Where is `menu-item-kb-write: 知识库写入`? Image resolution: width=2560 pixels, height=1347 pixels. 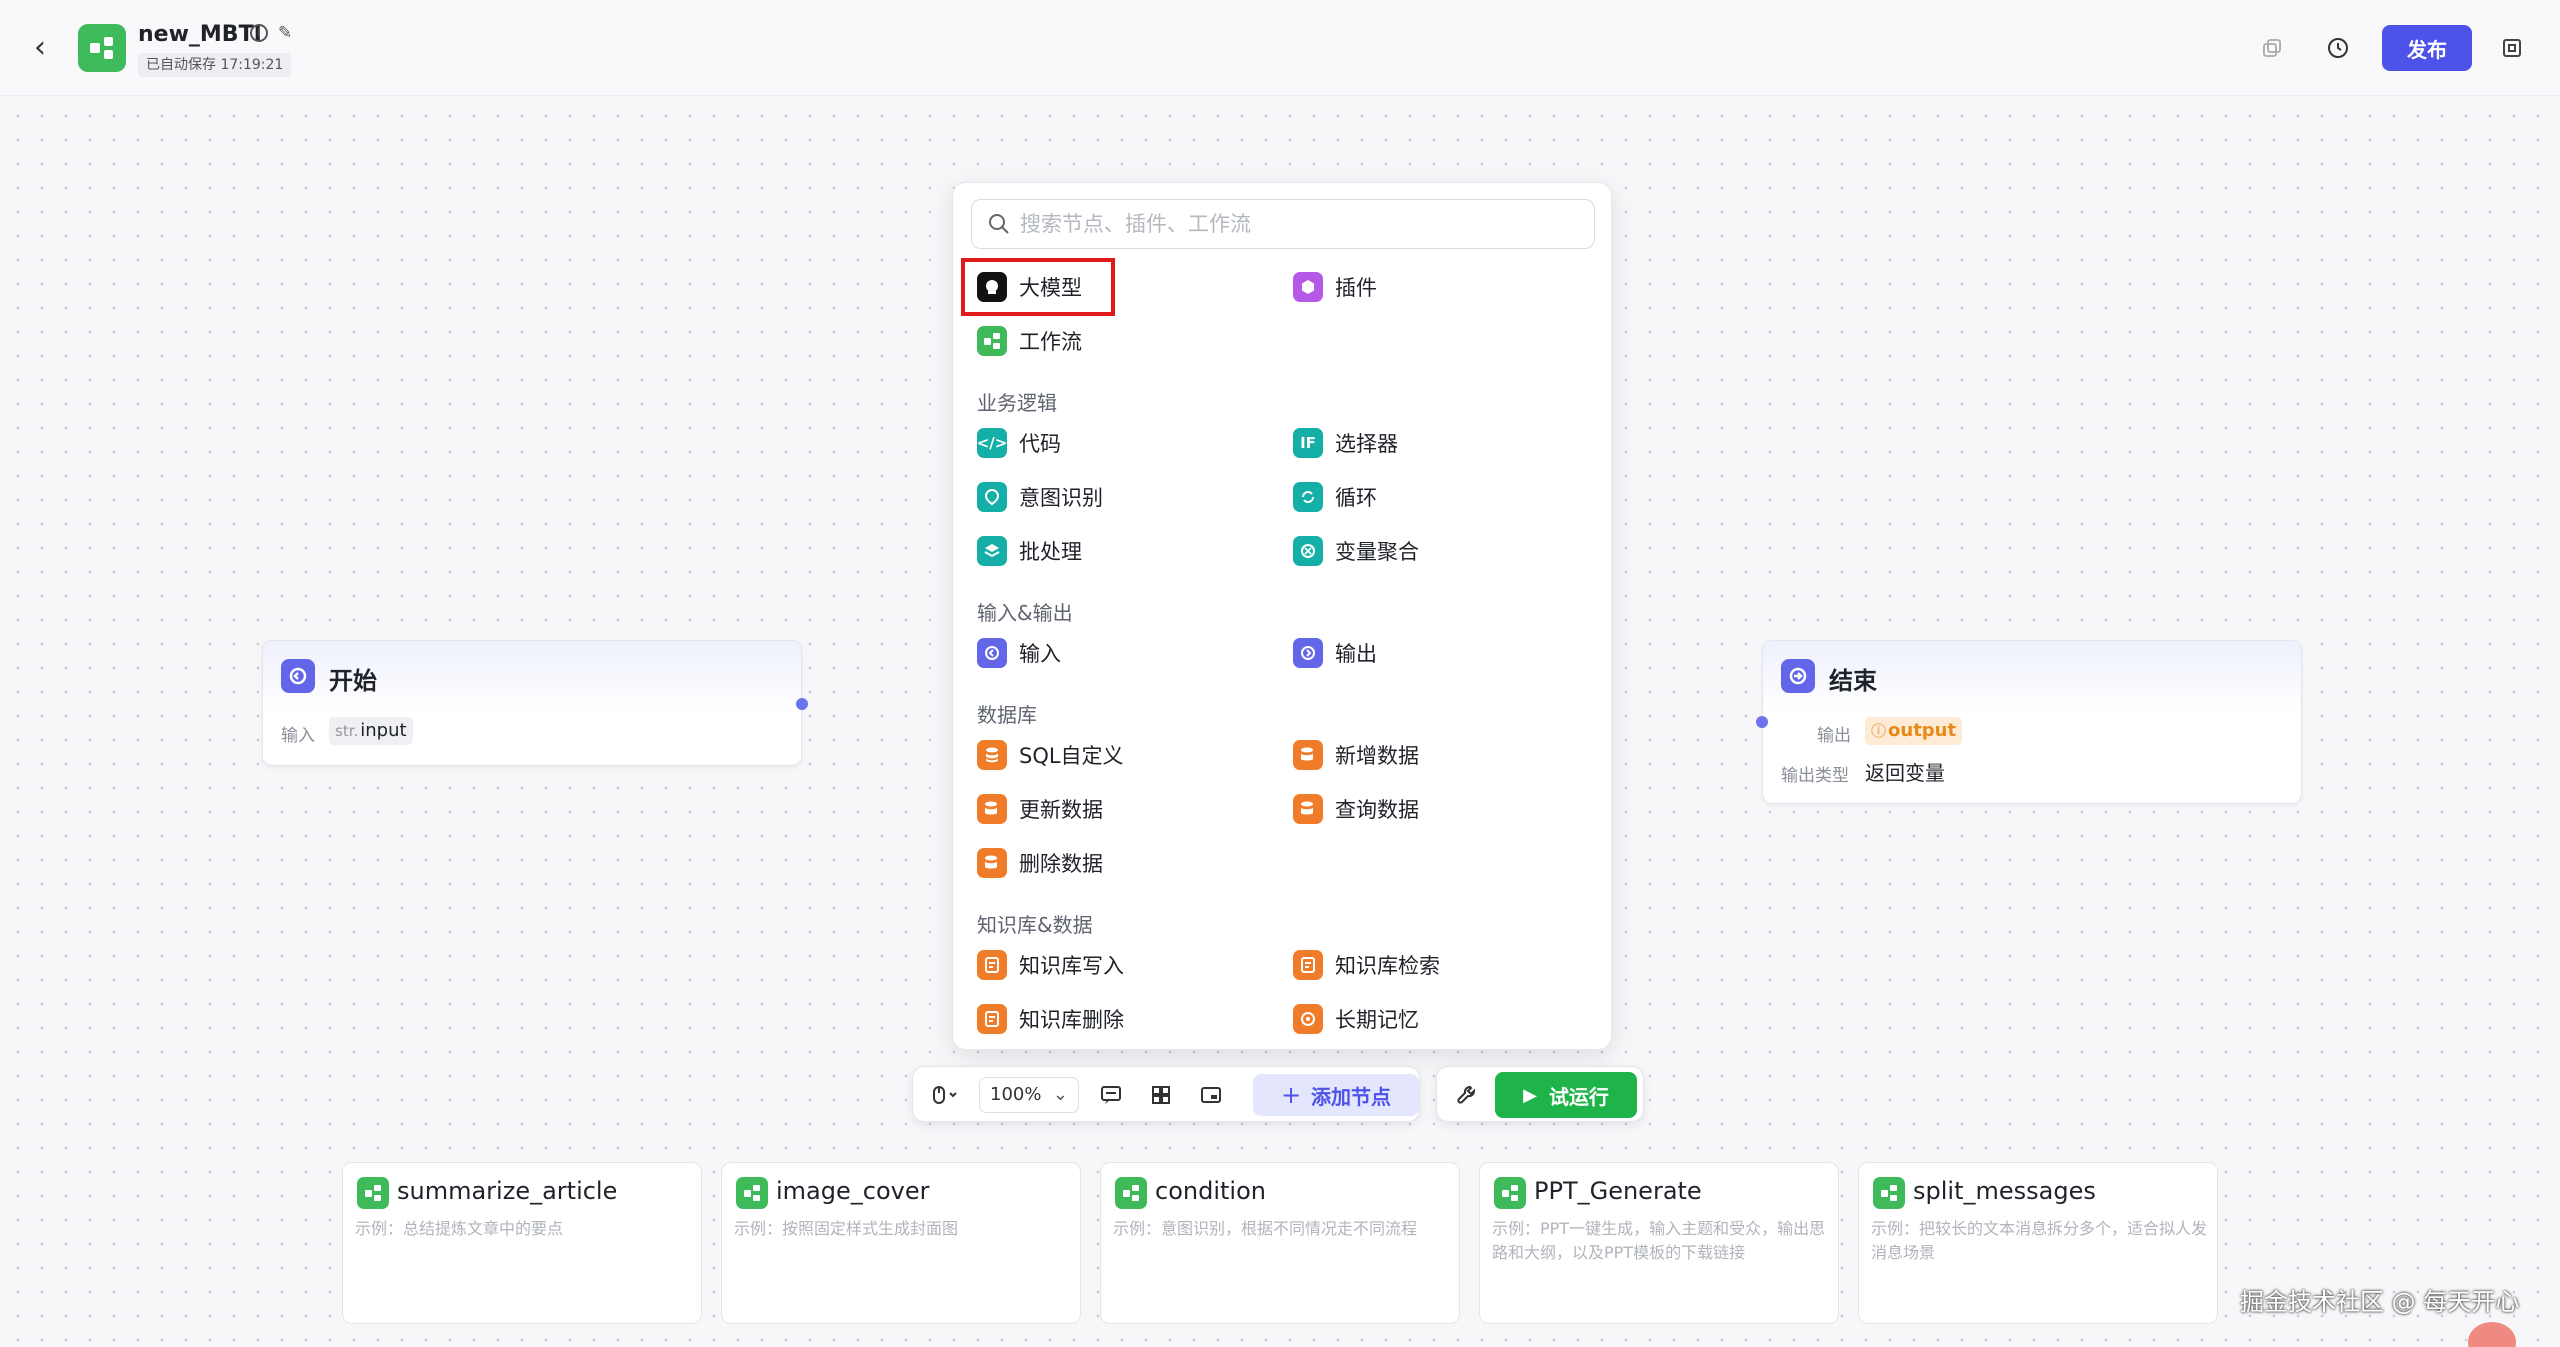 menu-item-kb-write: 知识库写入 is located at coordinates (1050, 965).